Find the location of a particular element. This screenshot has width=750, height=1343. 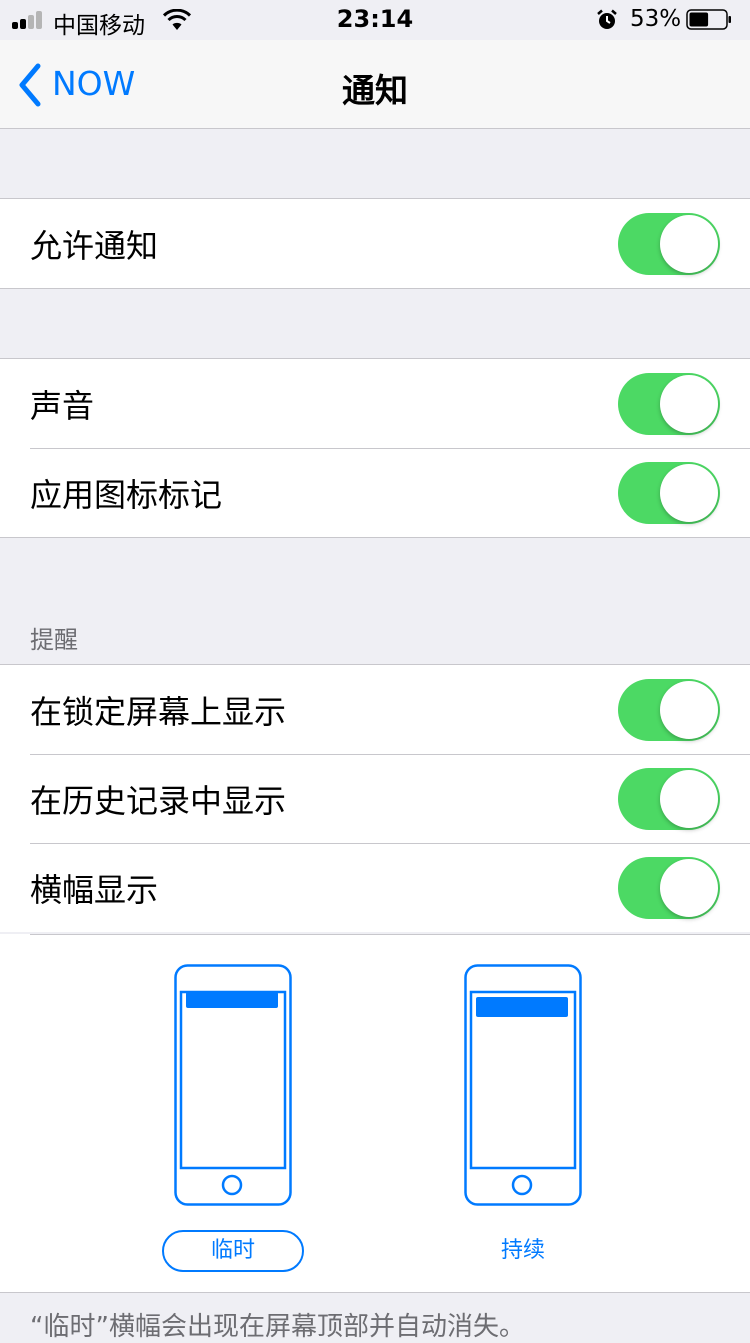

banner-switch is located at coordinates (669, 888).